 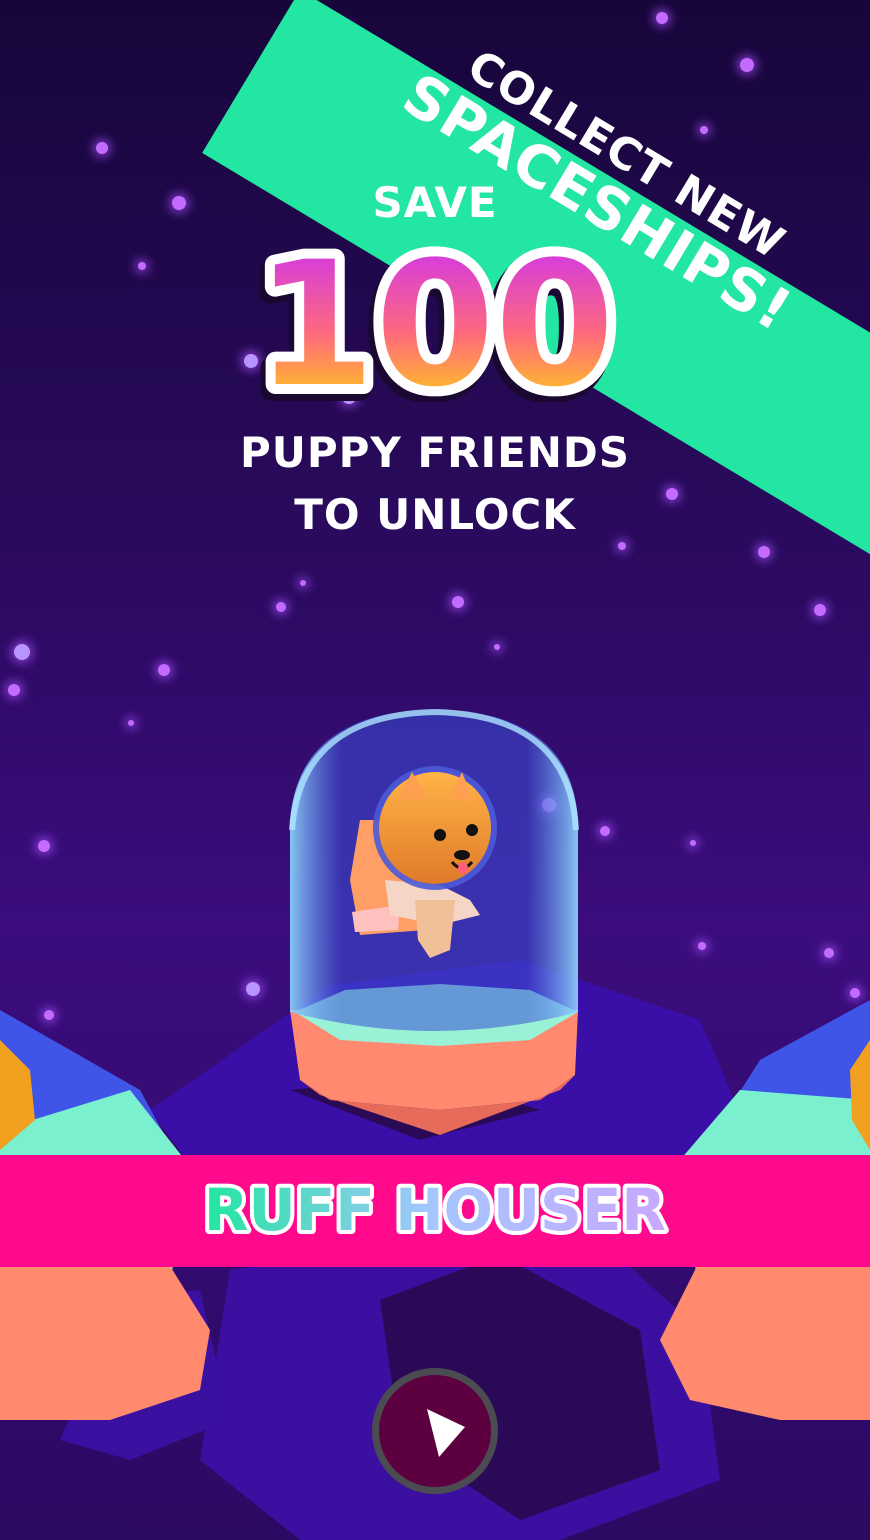 I want to click on character-name: RUFF HOUSER RUFF HOUSER, so click(x=435, y=1212).